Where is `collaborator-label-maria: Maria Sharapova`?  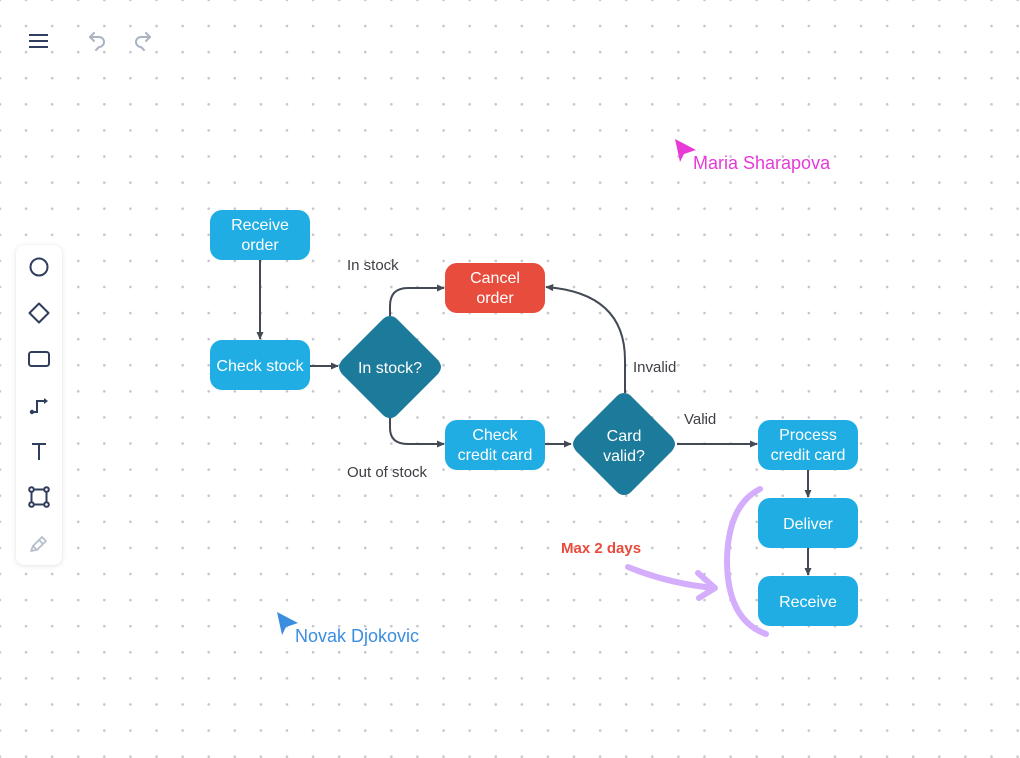 collaborator-label-maria: Maria Sharapova is located at coordinates (762, 163).